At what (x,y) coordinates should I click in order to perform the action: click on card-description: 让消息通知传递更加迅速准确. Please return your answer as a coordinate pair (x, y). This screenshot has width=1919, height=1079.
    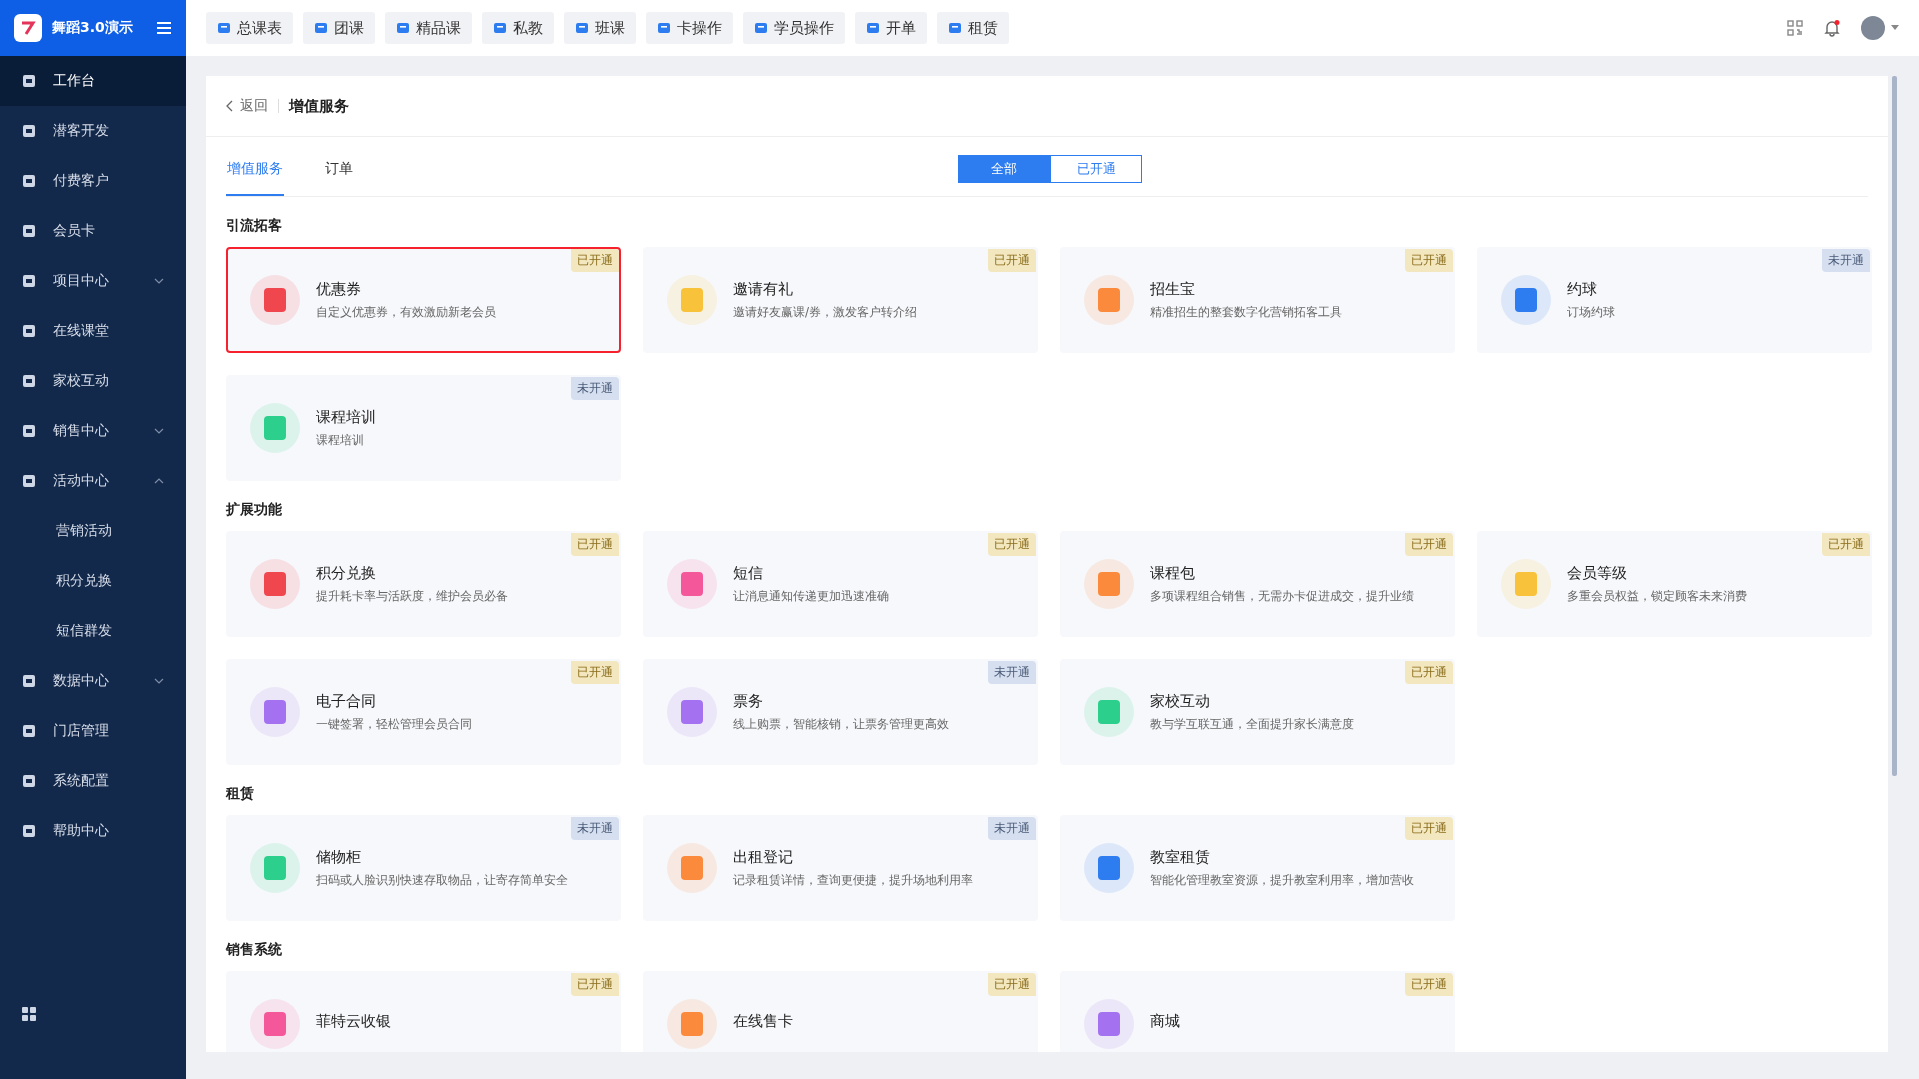
    Looking at the image, I should click on (811, 596).